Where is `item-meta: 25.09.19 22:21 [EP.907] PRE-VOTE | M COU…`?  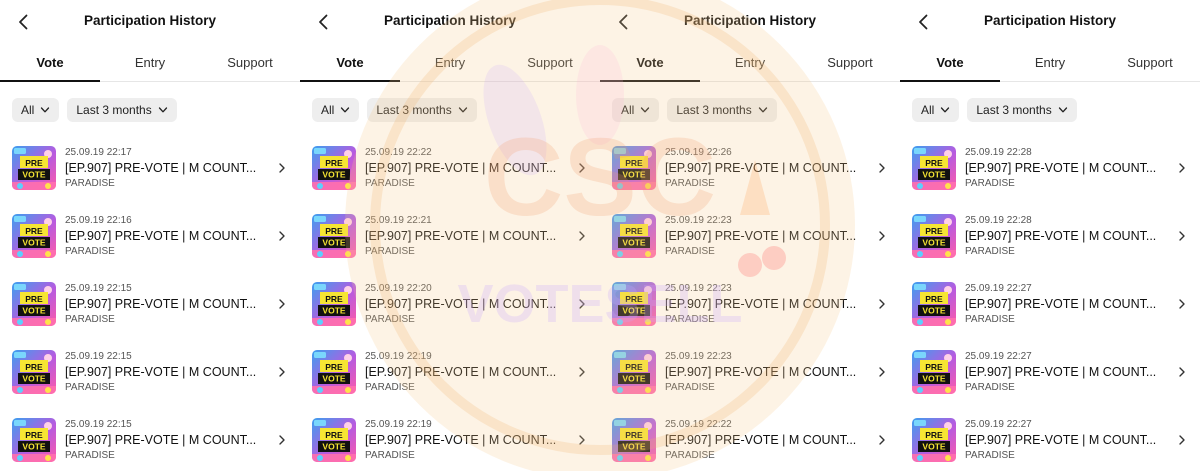
item-meta: 25.09.19 22:21 [EP.907] PRE-VOTE | M COU… is located at coordinates (466, 236).